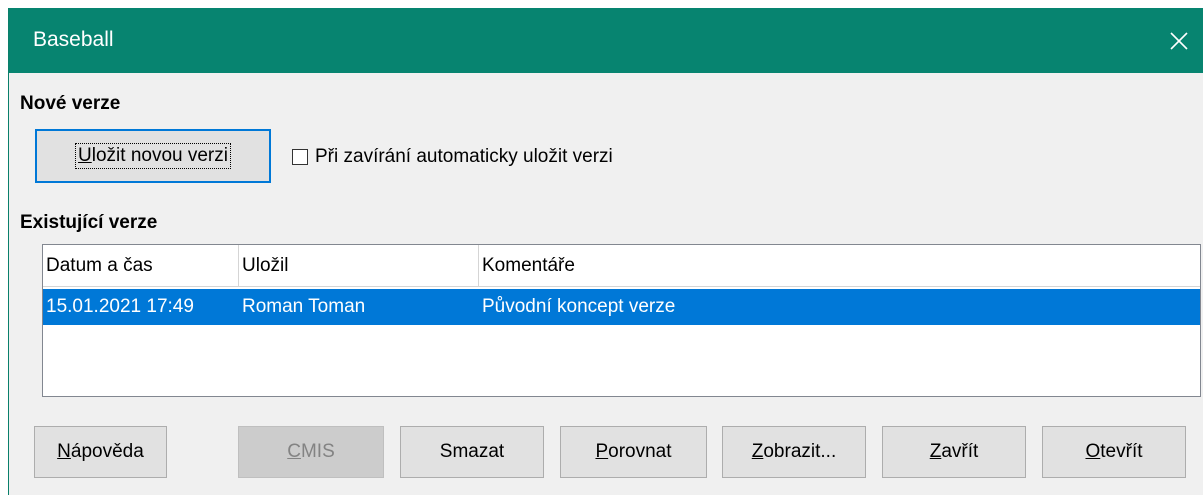 The height and width of the screenshot is (495, 1203). What do you see at coordinates (606, 40) in the screenshot?
I see `title-bar: Baseball` at bounding box center [606, 40].